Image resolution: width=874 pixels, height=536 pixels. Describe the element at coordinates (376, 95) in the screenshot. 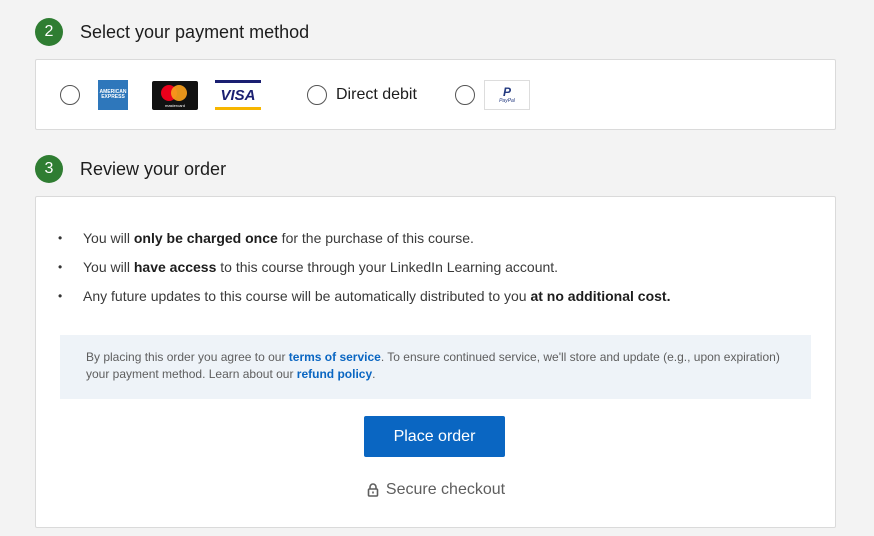

I see `direct-debit-label: Direct debit` at that location.